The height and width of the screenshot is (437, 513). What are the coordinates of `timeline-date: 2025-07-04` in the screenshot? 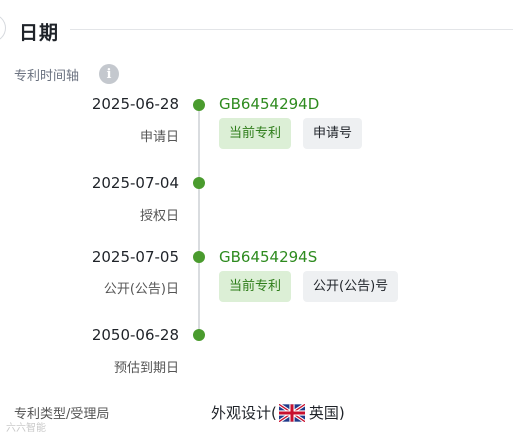 It's located at (135, 183).